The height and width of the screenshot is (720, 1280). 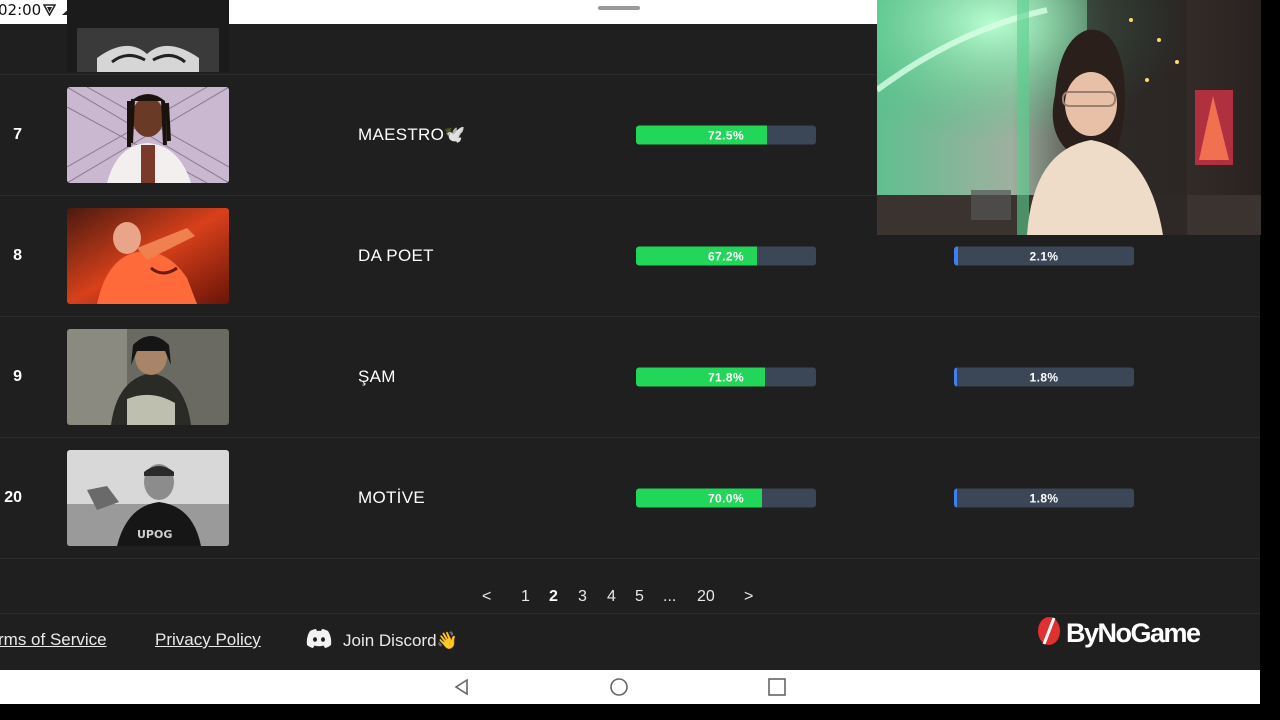 I want to click on pick-rate-label: 2.1%, so click(x=1044, y=256).